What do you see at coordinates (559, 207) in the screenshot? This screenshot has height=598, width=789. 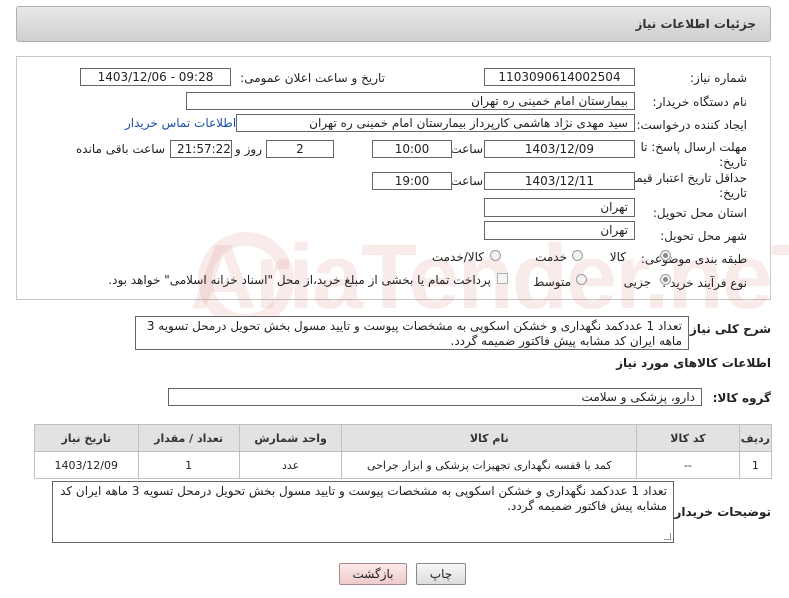 I see `delivery-province-field: تهران` at bounding box center [559, 207].